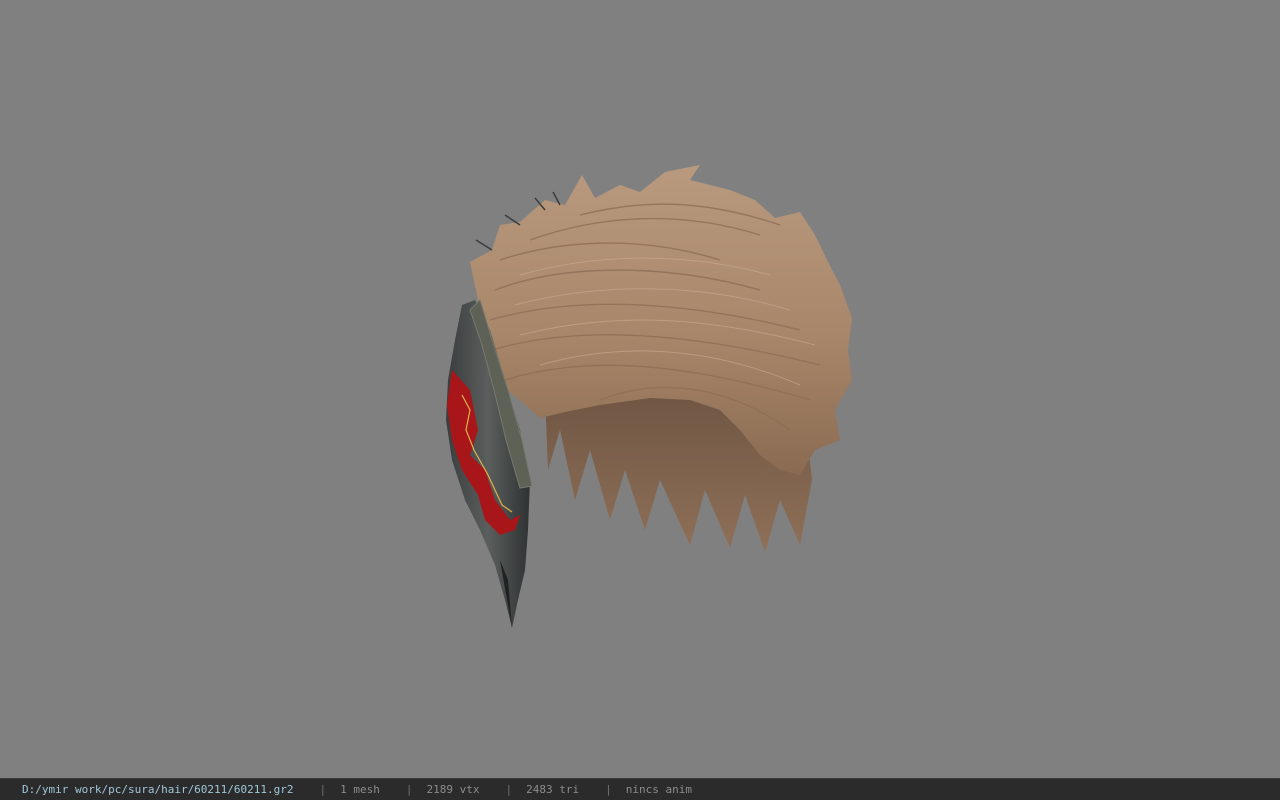  What do you see at coordinates (658, 789) in the screenshot?
I see `animation-status-label: nincs anim` at bounding box center [658, 789].